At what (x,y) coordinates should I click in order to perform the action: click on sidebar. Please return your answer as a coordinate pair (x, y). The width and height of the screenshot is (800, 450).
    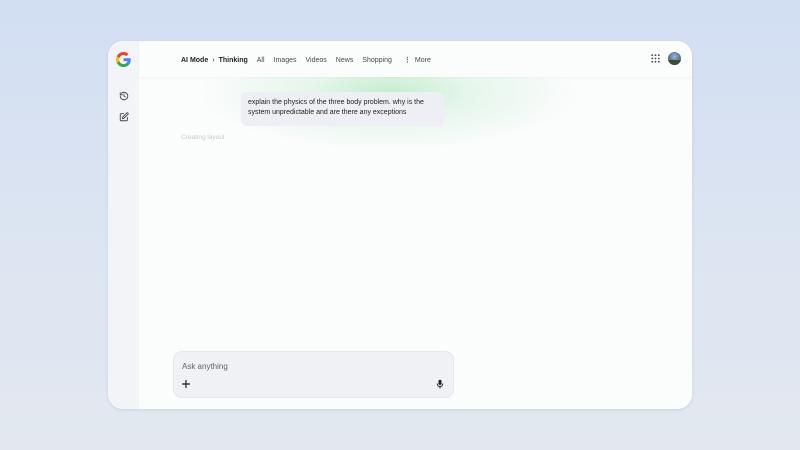
    Looking at the image, I should click on (123, 225).